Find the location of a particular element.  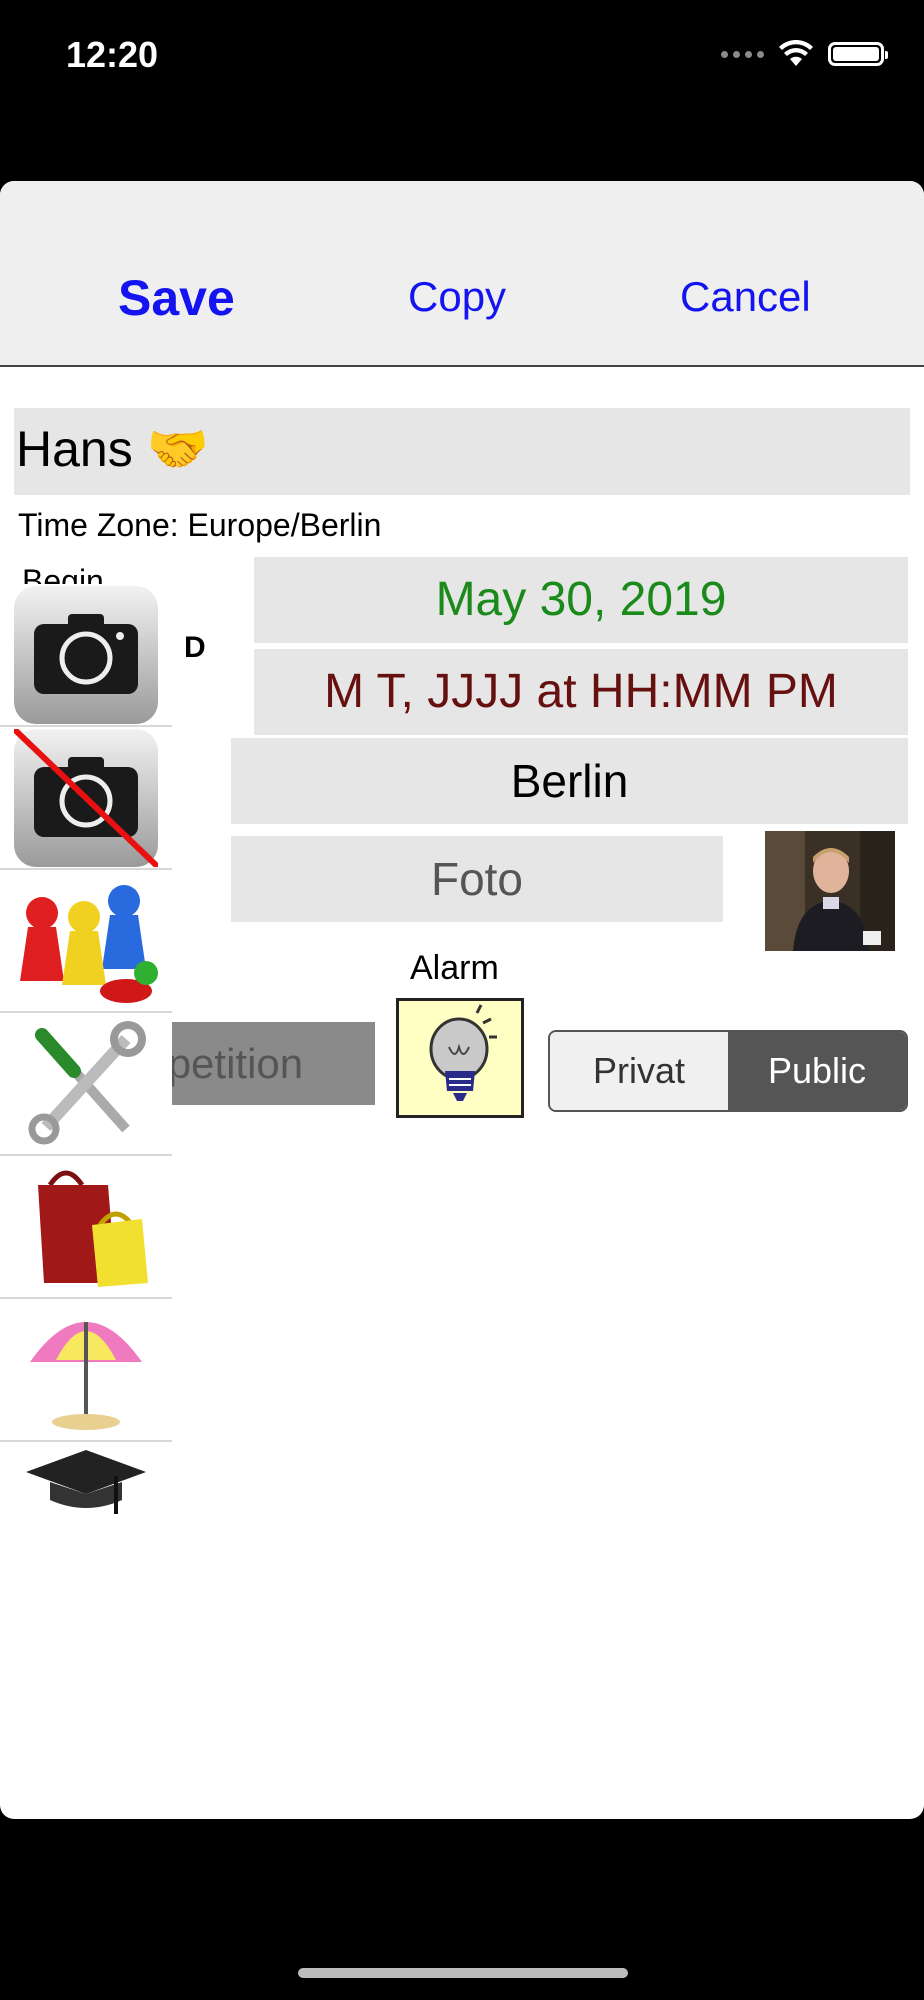

status-icons is located at coordinates (804, 54).